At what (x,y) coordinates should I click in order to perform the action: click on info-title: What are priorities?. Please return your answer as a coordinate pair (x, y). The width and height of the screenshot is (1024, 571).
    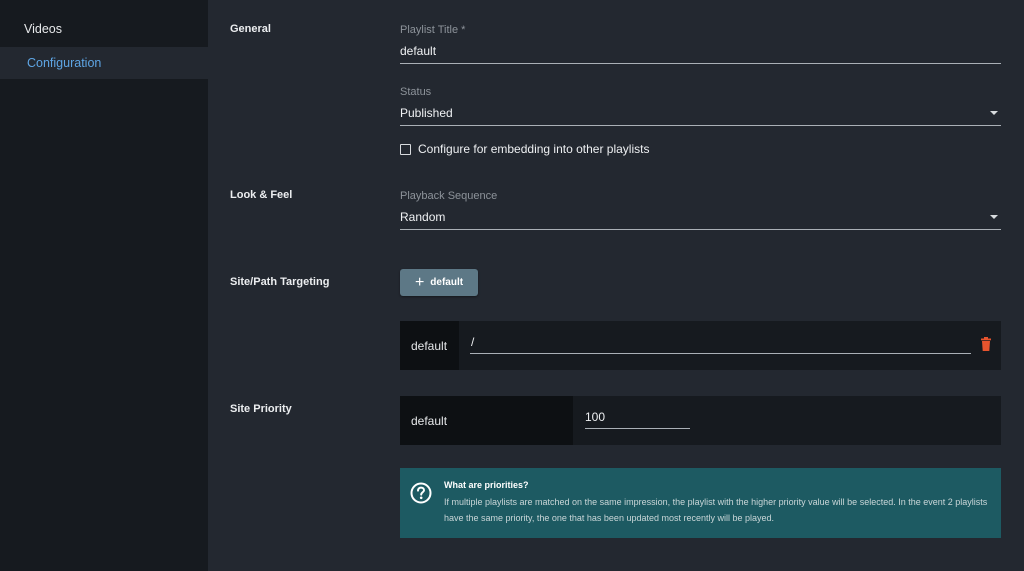
    Looking at the image, I should click on (486, 485).